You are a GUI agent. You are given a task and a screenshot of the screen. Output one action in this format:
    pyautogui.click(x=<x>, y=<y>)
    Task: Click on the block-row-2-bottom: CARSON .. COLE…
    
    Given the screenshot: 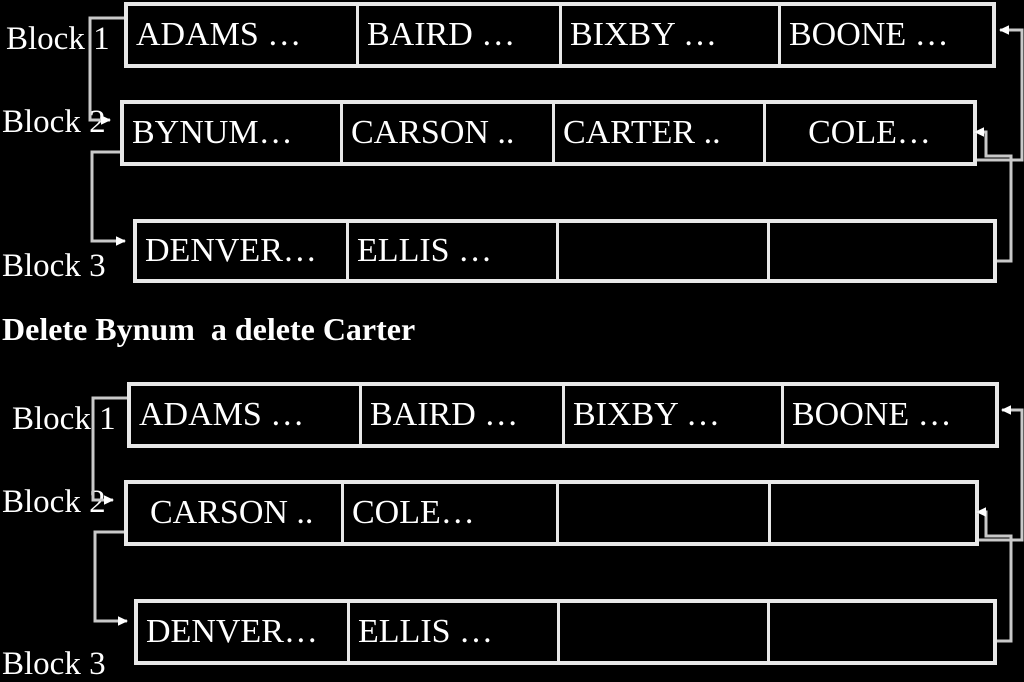 What is the action you would take?
    pyautogui.click(x=551, y=513)
    